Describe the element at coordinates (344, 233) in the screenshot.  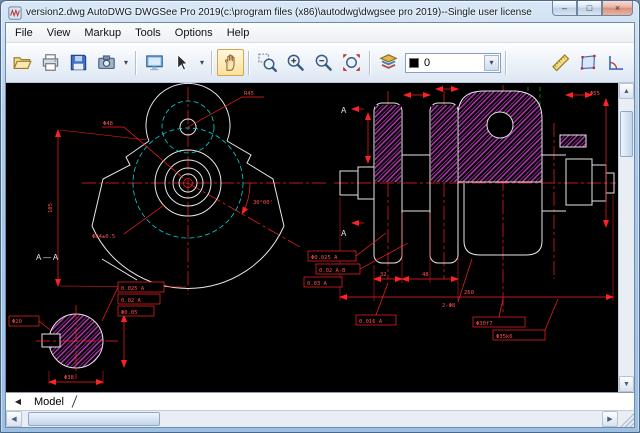
I see `cut-label-bottom: A` at that location.